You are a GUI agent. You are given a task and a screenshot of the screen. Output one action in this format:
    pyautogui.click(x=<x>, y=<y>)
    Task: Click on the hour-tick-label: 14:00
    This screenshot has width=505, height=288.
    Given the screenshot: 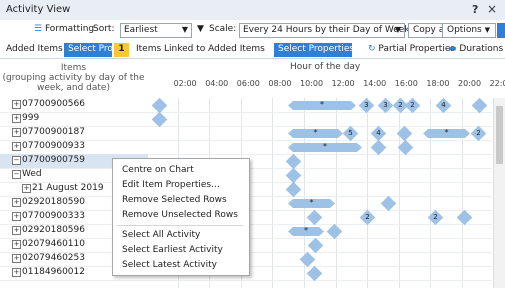 What is the action you would take?
    pyautogui.click(x=375, y=83)
    